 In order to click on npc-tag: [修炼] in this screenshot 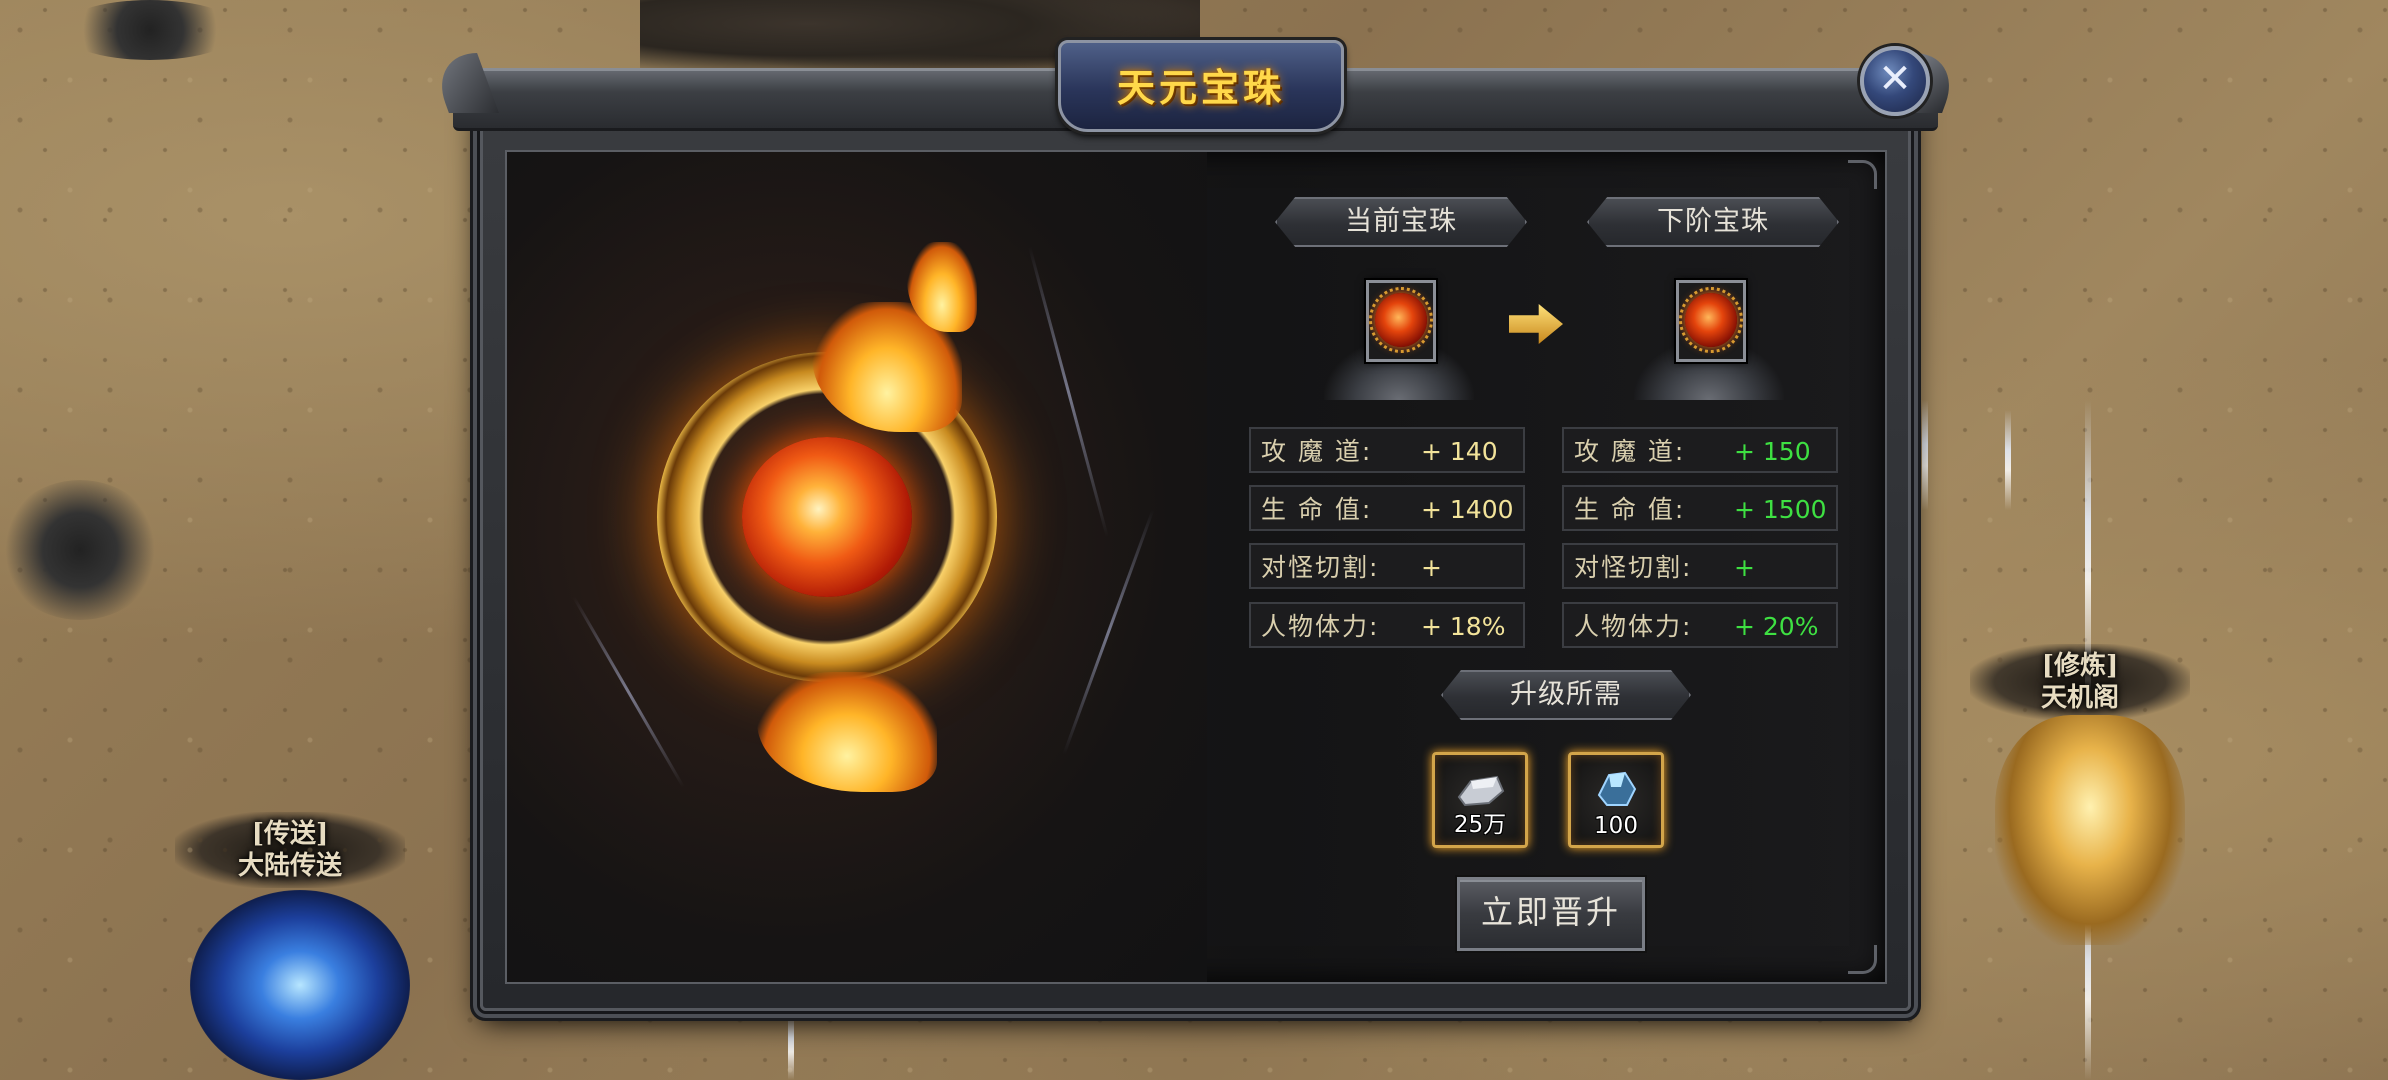, I will do `click(2080, 666)`.